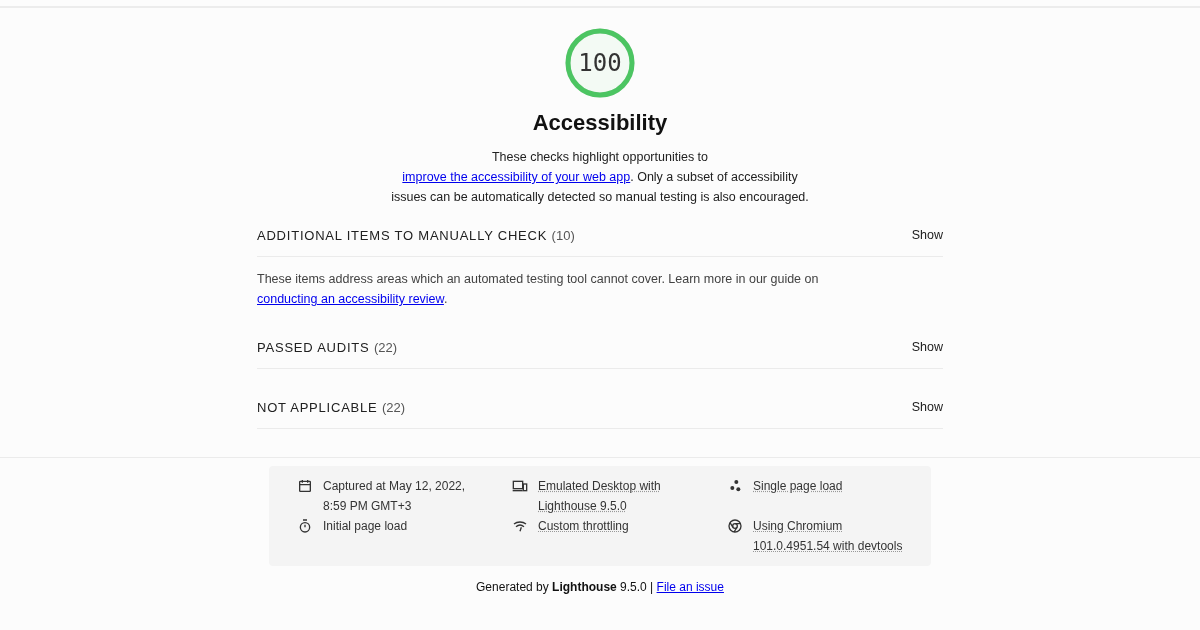  What do you see at coordinates (395, 496) in the screenshot?
I see `environment-item: Captured at May 12, 2022, 8:59 PM GMT+3` at bounding box center [395, 496].